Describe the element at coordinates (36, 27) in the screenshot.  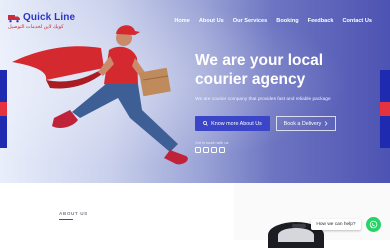
I see `logo-arabic-tagline: كويك لاين لخدمات التوصيل` at that location.